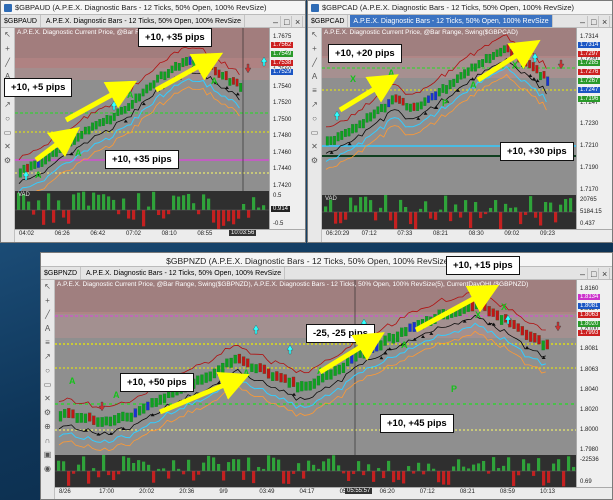 This screenshot has width=613, height=500. I want to click on gbpaud-symbol-tab: $GBPAUD, so click(21, 21).